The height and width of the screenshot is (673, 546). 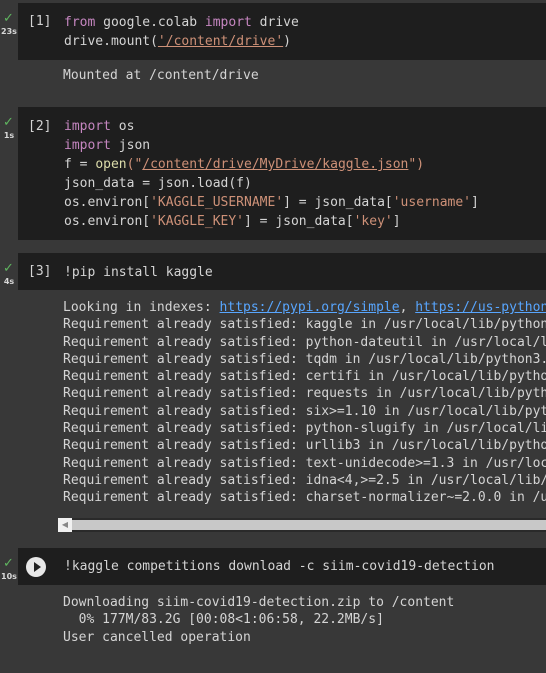 I want to click on scroll-thumb, so click(x=309, y=525).